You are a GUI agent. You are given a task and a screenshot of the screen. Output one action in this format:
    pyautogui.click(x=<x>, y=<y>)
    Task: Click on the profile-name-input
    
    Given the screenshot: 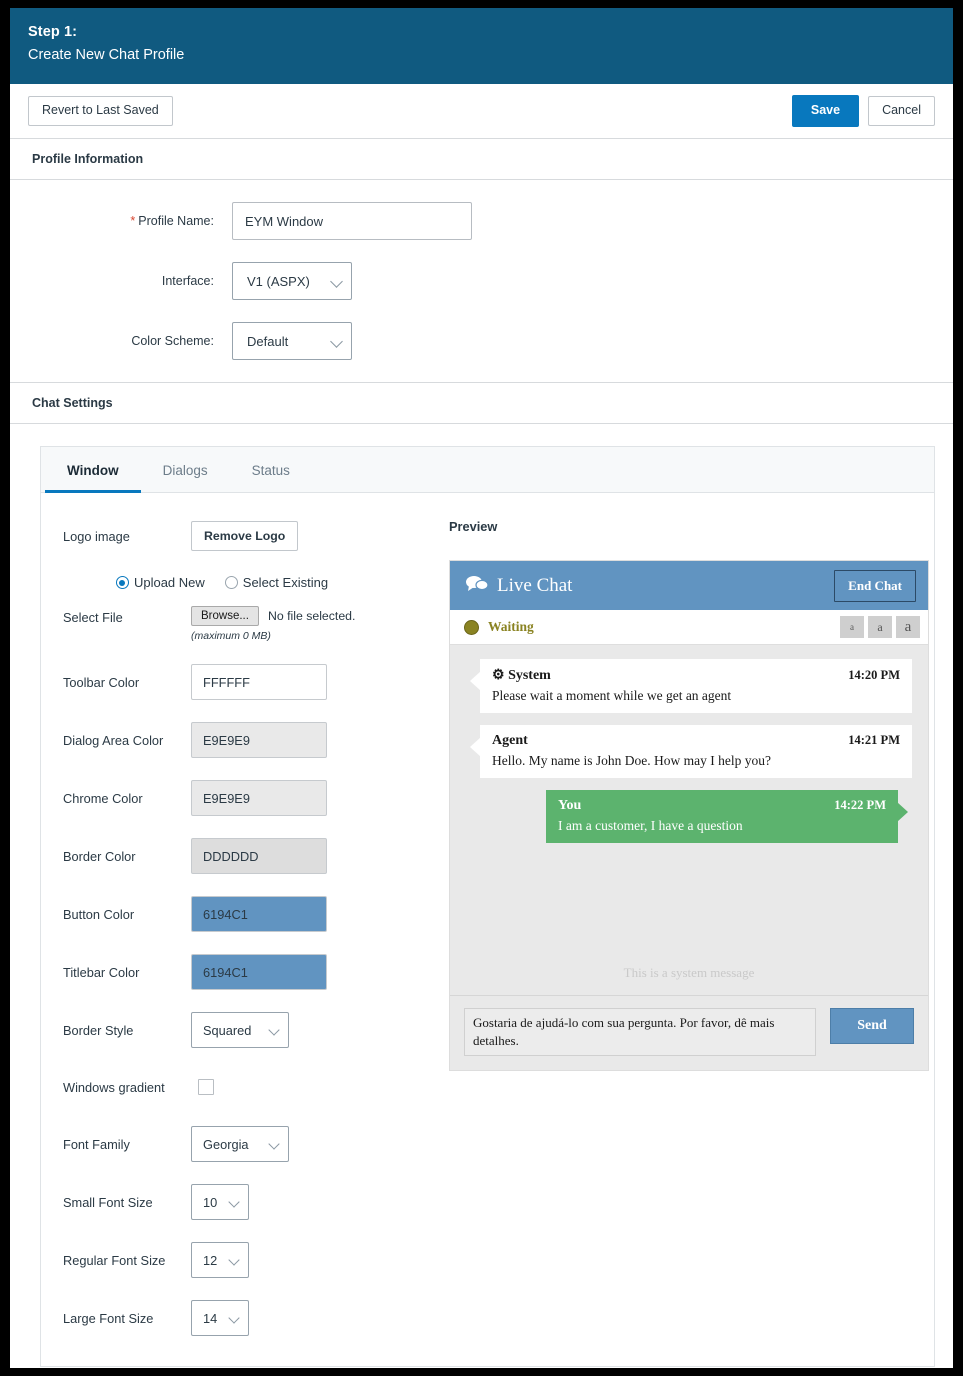 What is the action you would take?
    pyautogui.click(x=352, y=221)
    